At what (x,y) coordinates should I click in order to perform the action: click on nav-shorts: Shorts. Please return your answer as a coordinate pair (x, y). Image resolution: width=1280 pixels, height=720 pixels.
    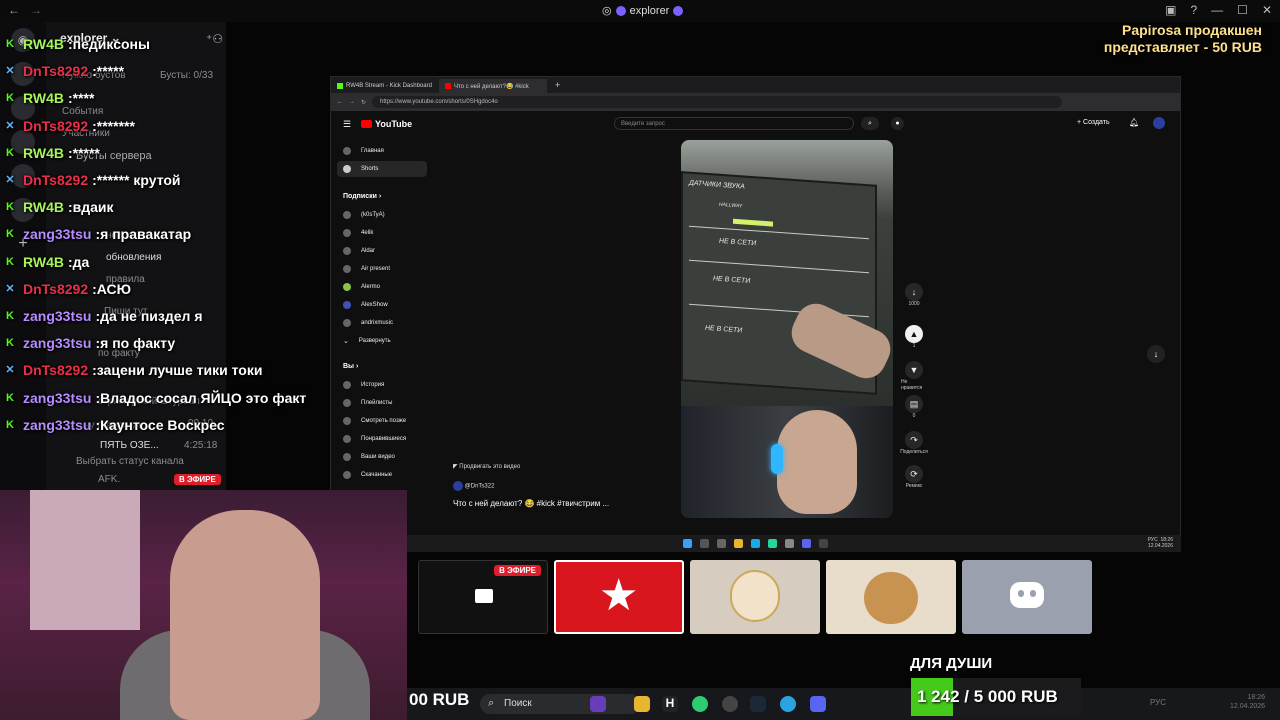
    Looking at the image, I should click on (382, 169).